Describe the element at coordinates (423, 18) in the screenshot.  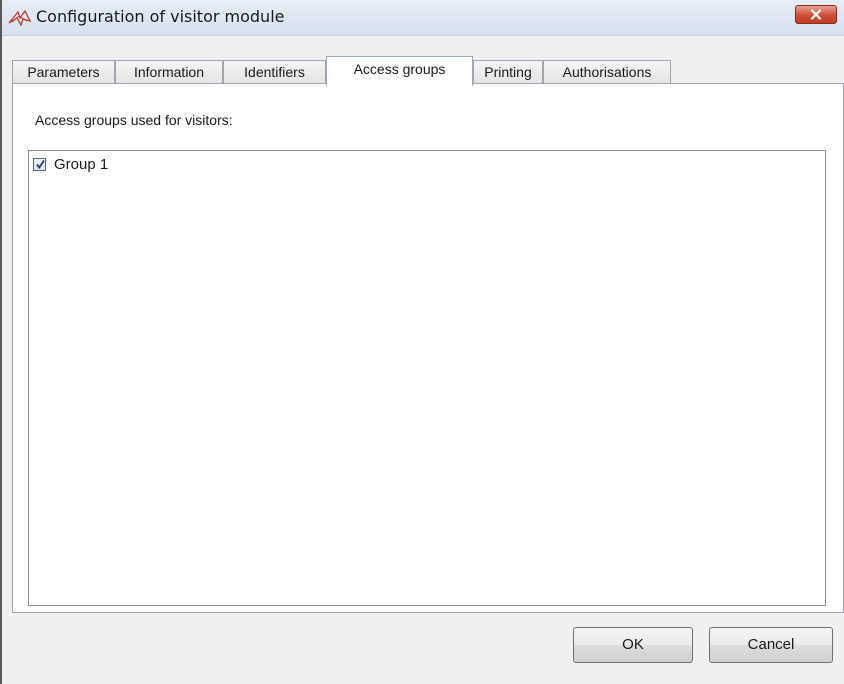
I see `title-bar: Configuration of visitor module` at that location.